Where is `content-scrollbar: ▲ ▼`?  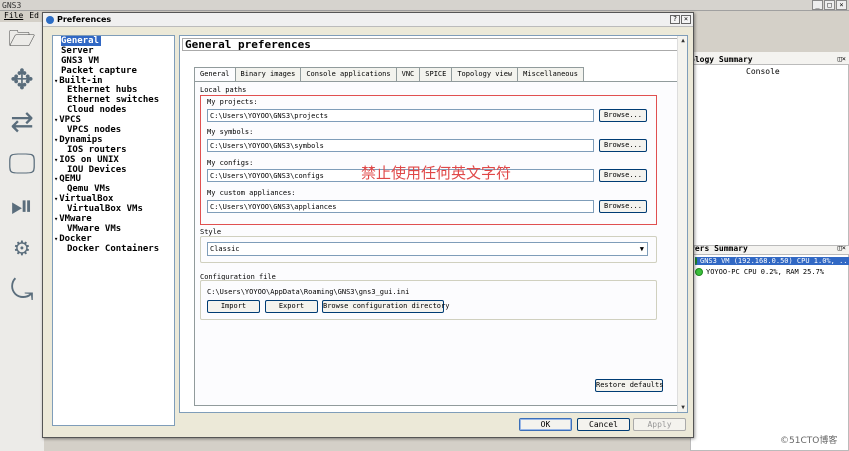 content-scrollbar: ▲ ▼ is located at coordinates (682, 224).